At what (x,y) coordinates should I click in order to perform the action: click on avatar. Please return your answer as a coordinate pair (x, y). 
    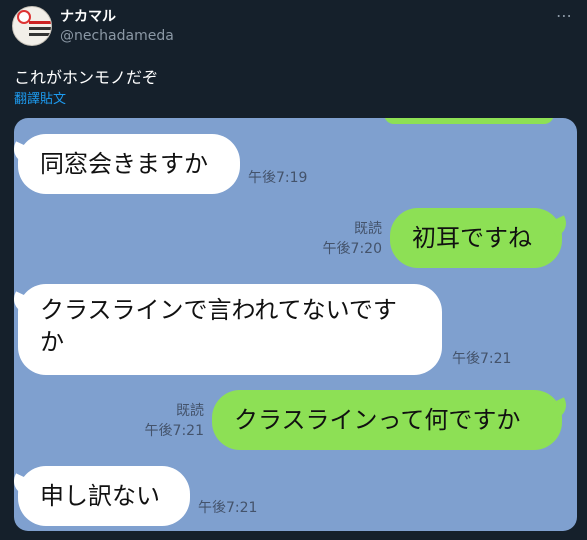
    Looking at the image, I should click on (32, 26).